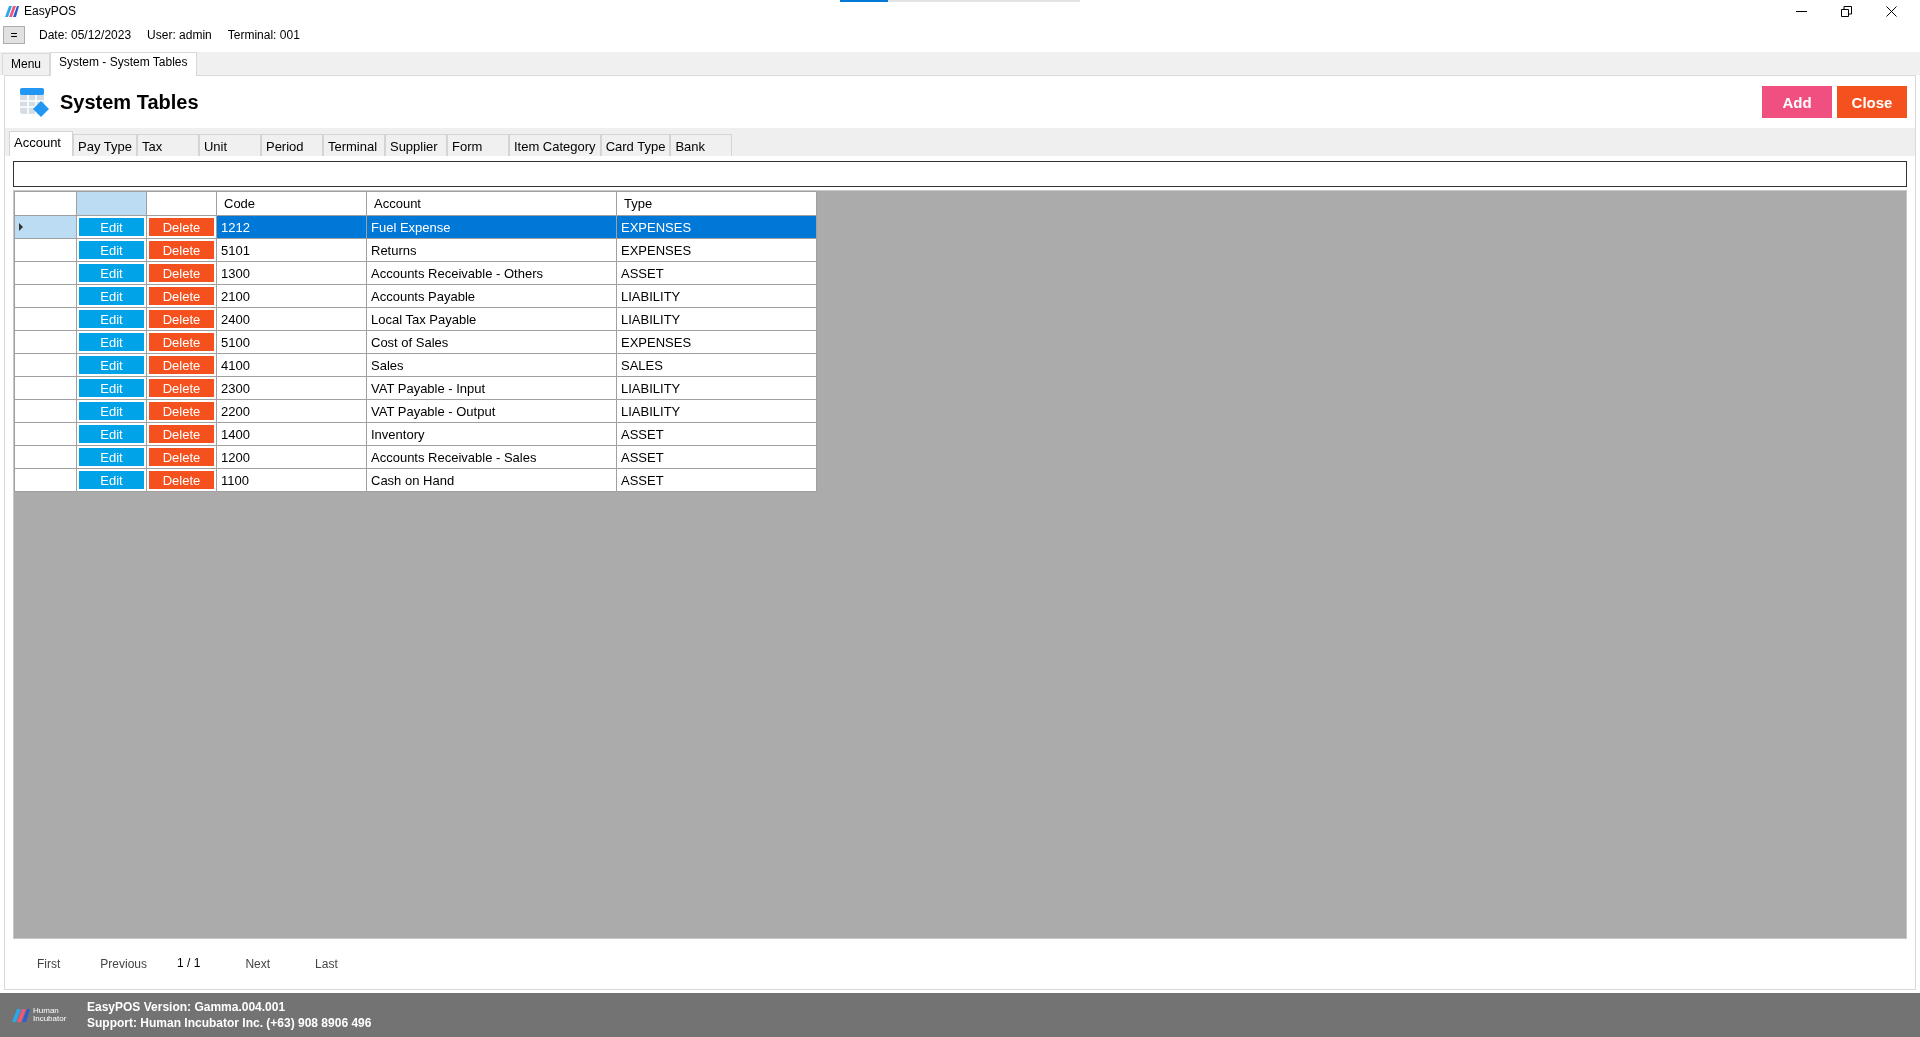  Describe the element at coordinates (21, 1015) in the screenshot. I see `company-logo-icon` at that location.